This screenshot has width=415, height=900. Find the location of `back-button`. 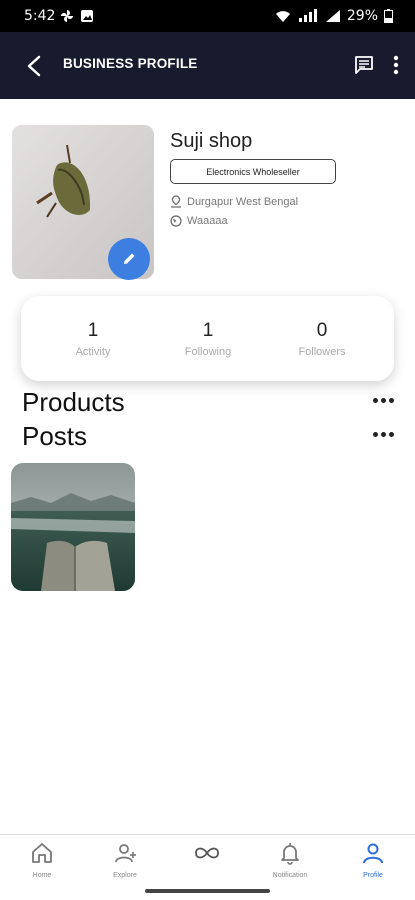

back-button is located at coordinates (34, 66).